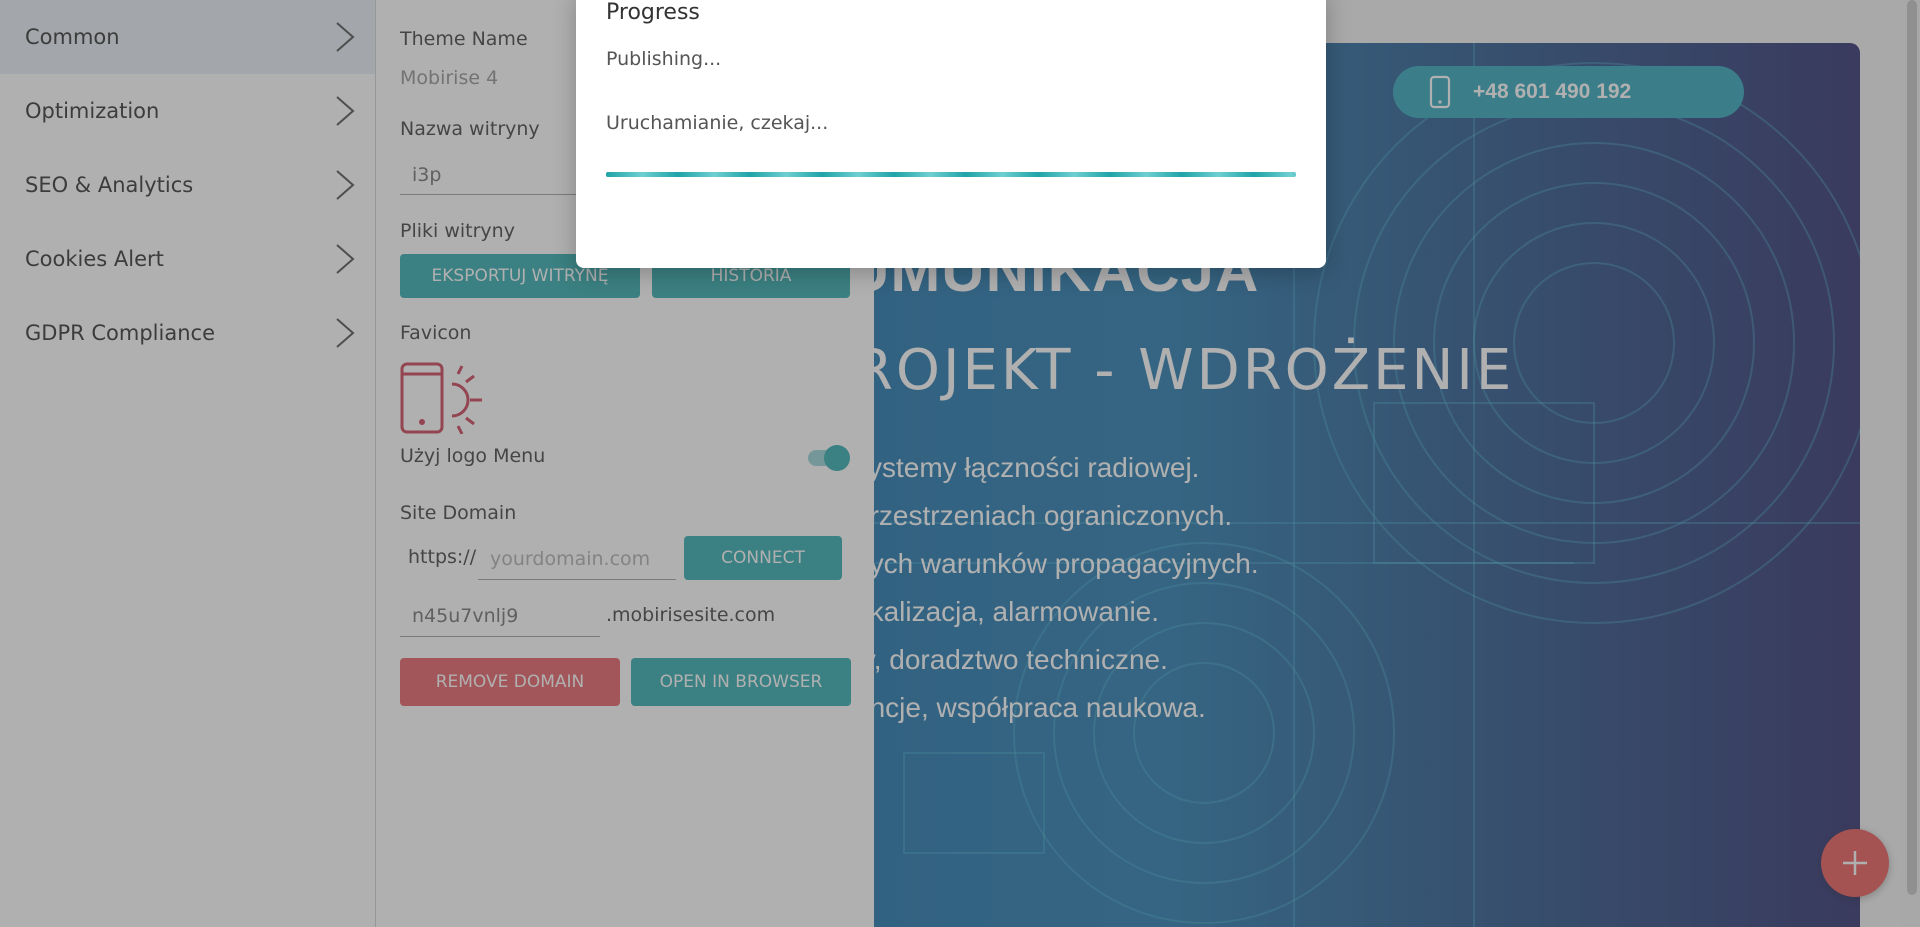  Describe the element at coordinates (653, 12) in the screenshot. I see `dialog-title: Progress` at that location.